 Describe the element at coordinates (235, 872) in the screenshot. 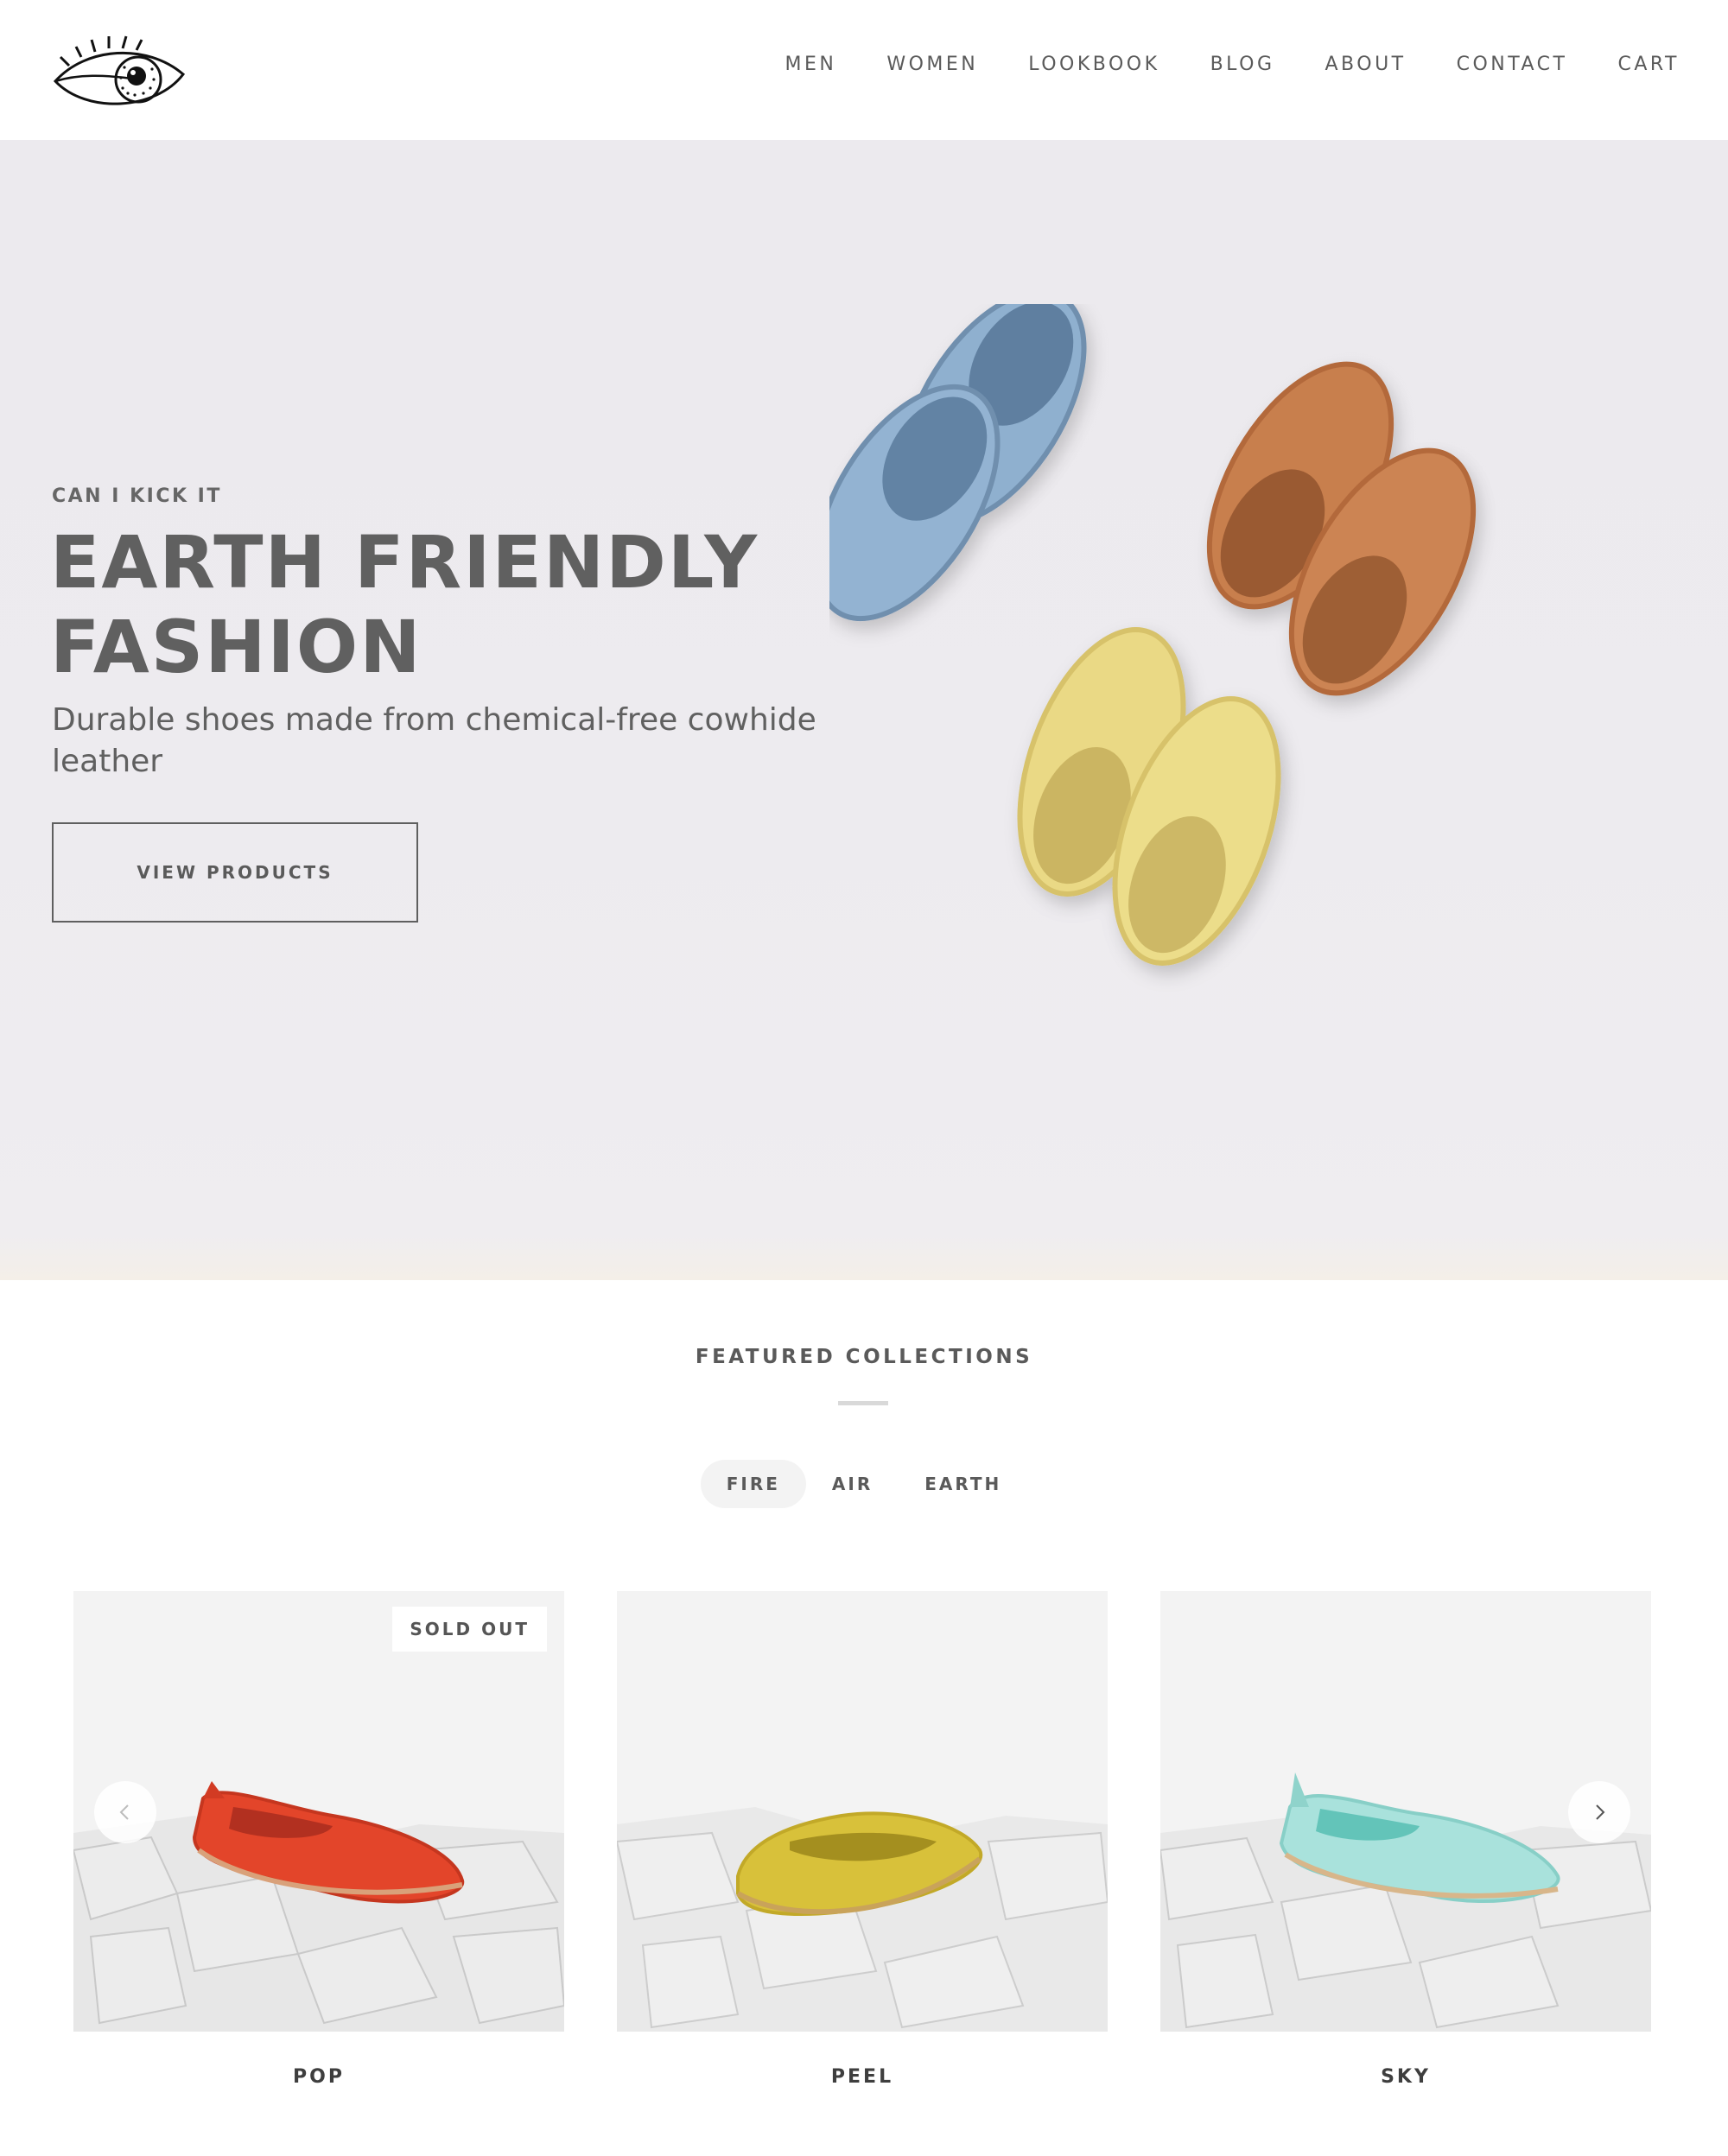

I see `view-products-button: VIEW PRODUCTS` at that location.